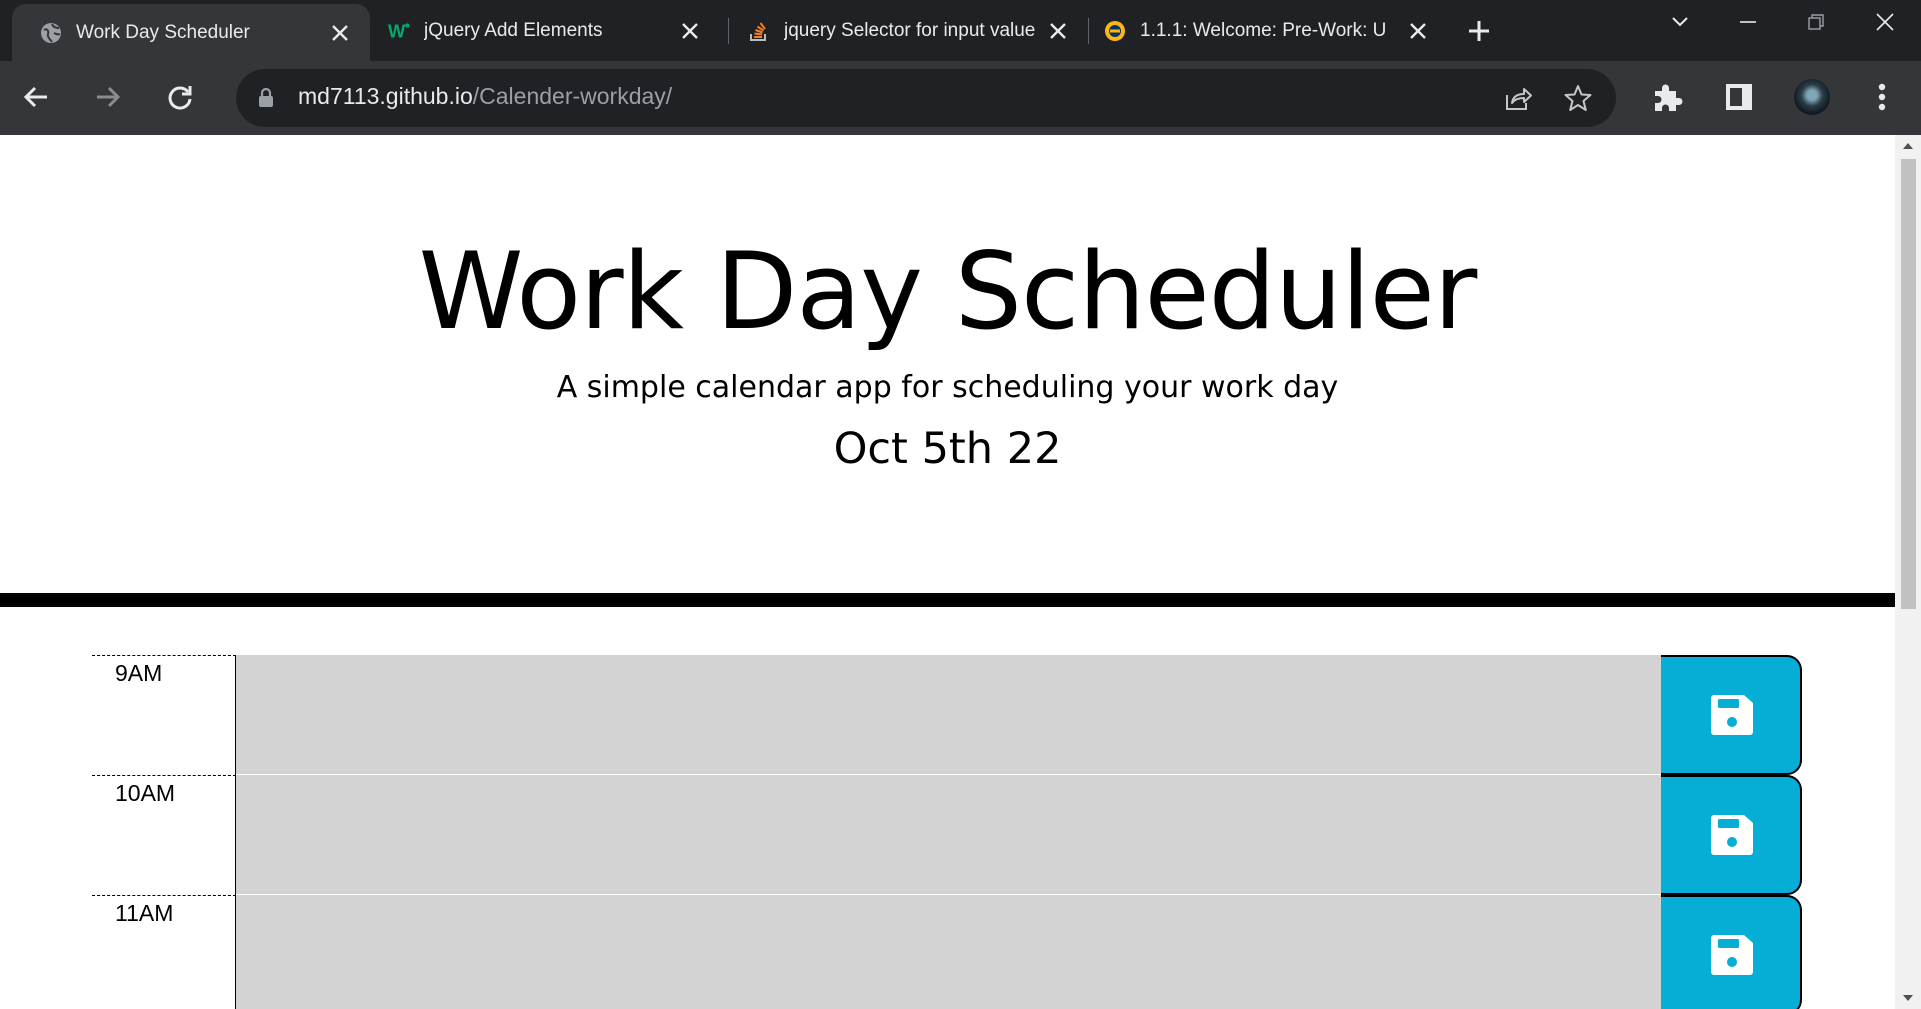  Describe the element at coordinates (385, 96) in the screenshot. I see `url-host: md7113.github.io` at that location.